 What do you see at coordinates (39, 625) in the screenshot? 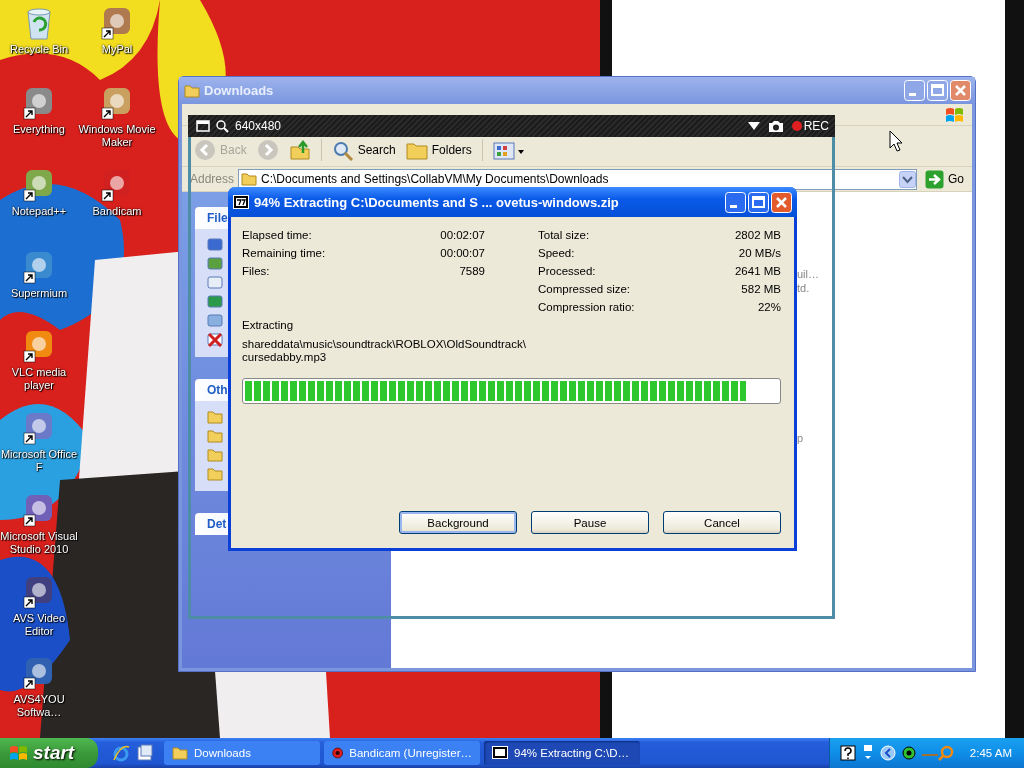
I see `icon-label: AVS Video Editor` at bounding box center [39, 625].